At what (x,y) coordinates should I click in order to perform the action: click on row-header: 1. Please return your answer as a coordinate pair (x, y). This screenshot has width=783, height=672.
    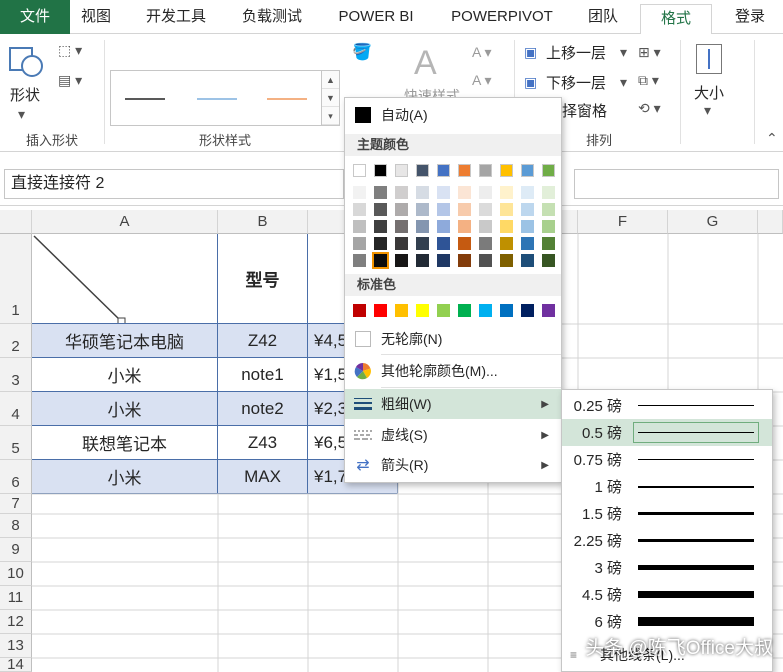
    Looking at the image, I should click on (16, 279).